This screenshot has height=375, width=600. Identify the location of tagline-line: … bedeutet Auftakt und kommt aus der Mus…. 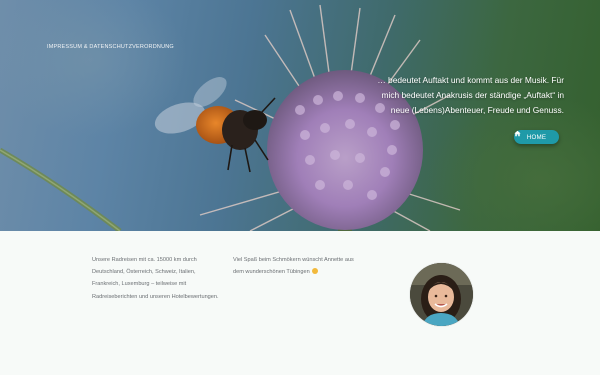
(470, 80).